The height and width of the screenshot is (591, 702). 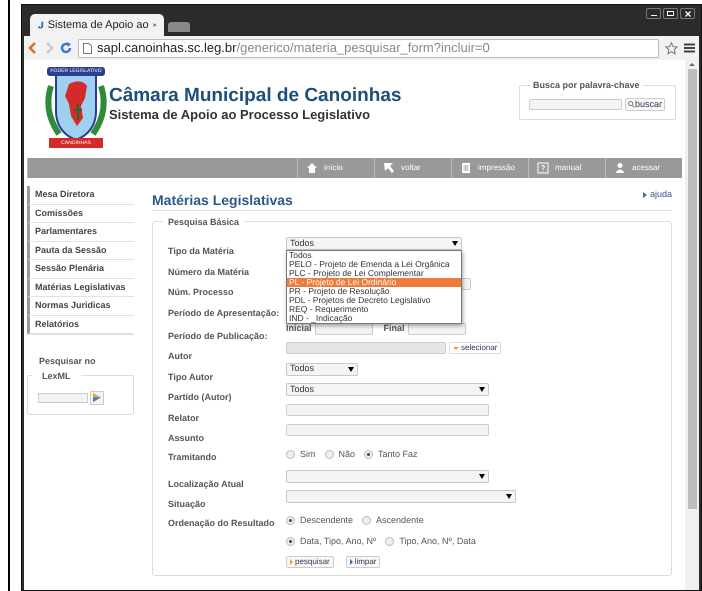 I want to click on page-heading: Matérias Legislativas, so click(x=222, y=200).